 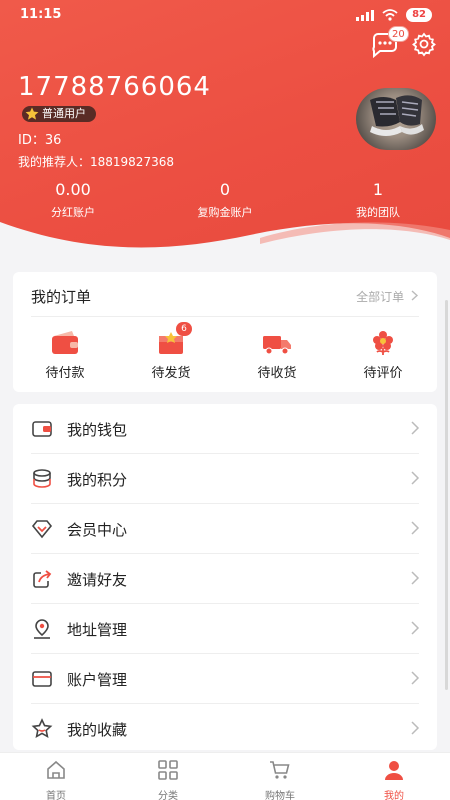 What do you see at coordinates (184, 329) in the screenshot?
I see `order-count-badge: 6` at bounding box center [184, 329].